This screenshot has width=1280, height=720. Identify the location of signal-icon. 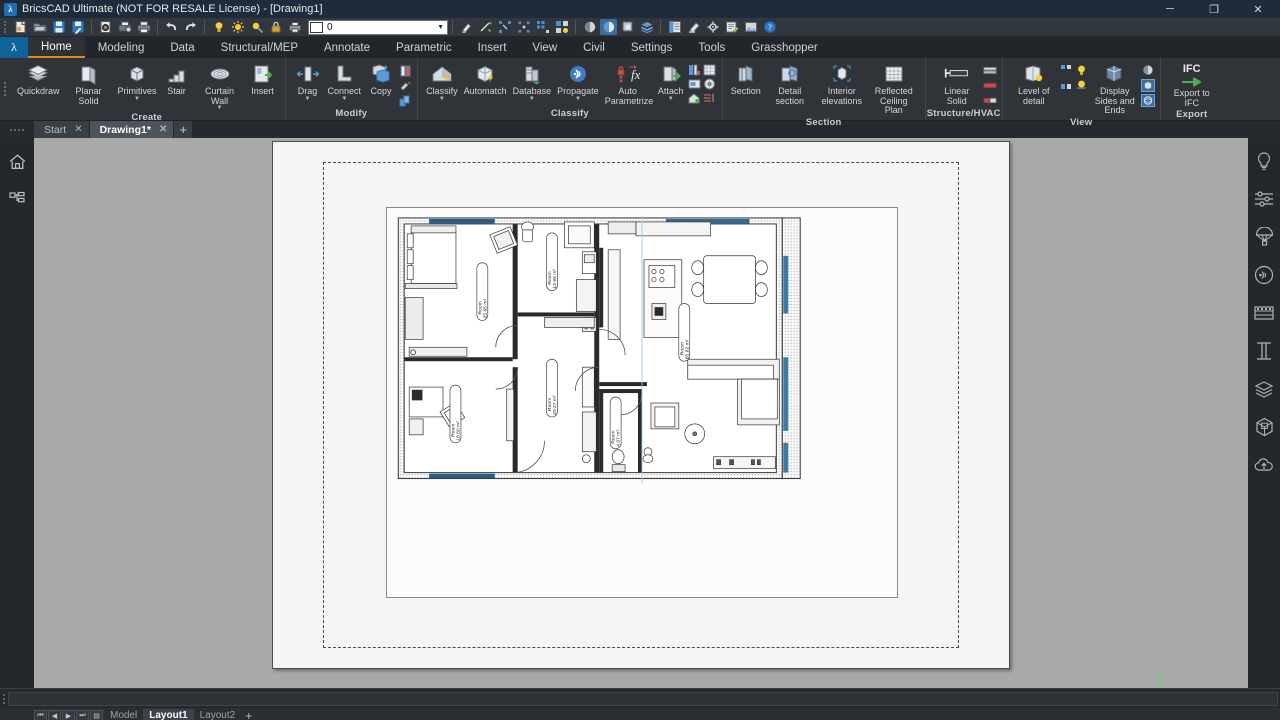
(1264, 275).